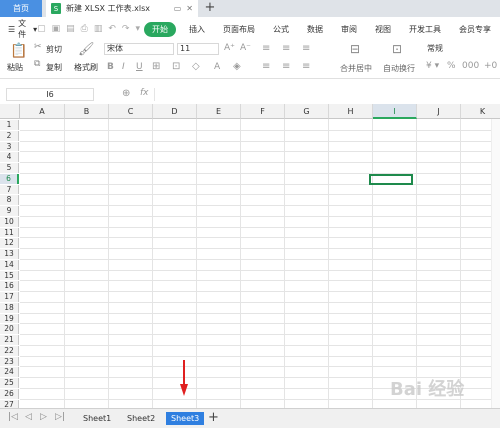  I want to click on row-header-14: 14, so click(9, 264).